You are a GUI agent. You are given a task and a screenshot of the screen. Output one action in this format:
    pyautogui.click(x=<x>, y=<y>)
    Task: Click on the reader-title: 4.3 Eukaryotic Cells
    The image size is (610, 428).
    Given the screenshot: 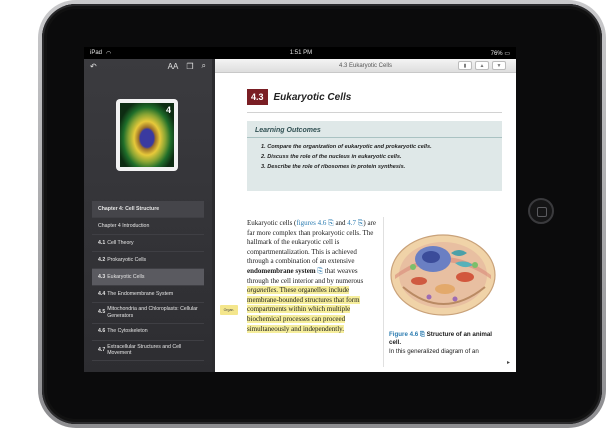 What is the action you would take?
    pyautogui.click(x=365, y=65)
    